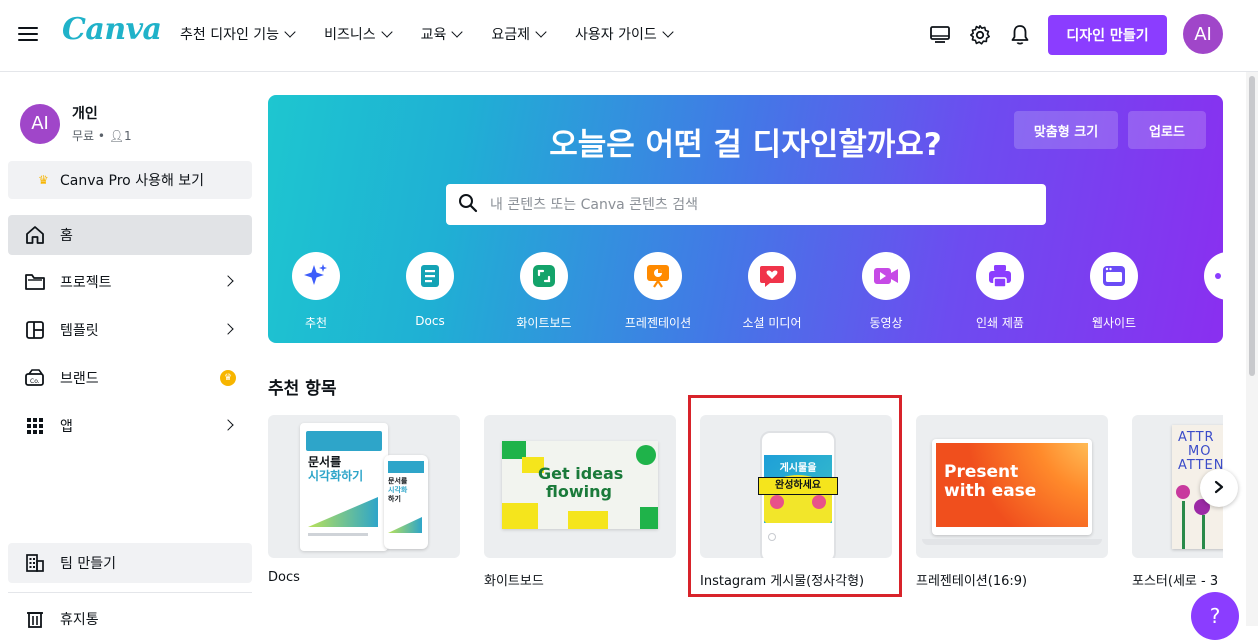 The height and width of the screenshot is (640, 1258). I want to click on category-social-media: 소셜 미디어, so click(772, 291).